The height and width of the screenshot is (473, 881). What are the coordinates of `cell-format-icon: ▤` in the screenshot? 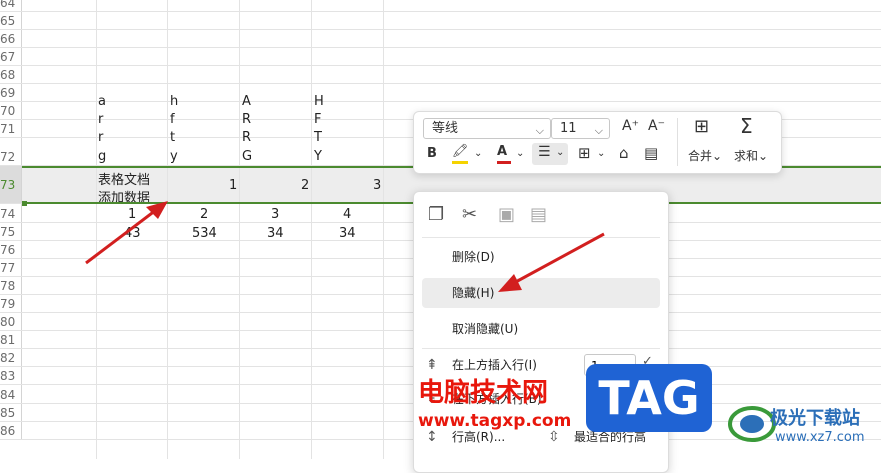 It's located at (651, 153).